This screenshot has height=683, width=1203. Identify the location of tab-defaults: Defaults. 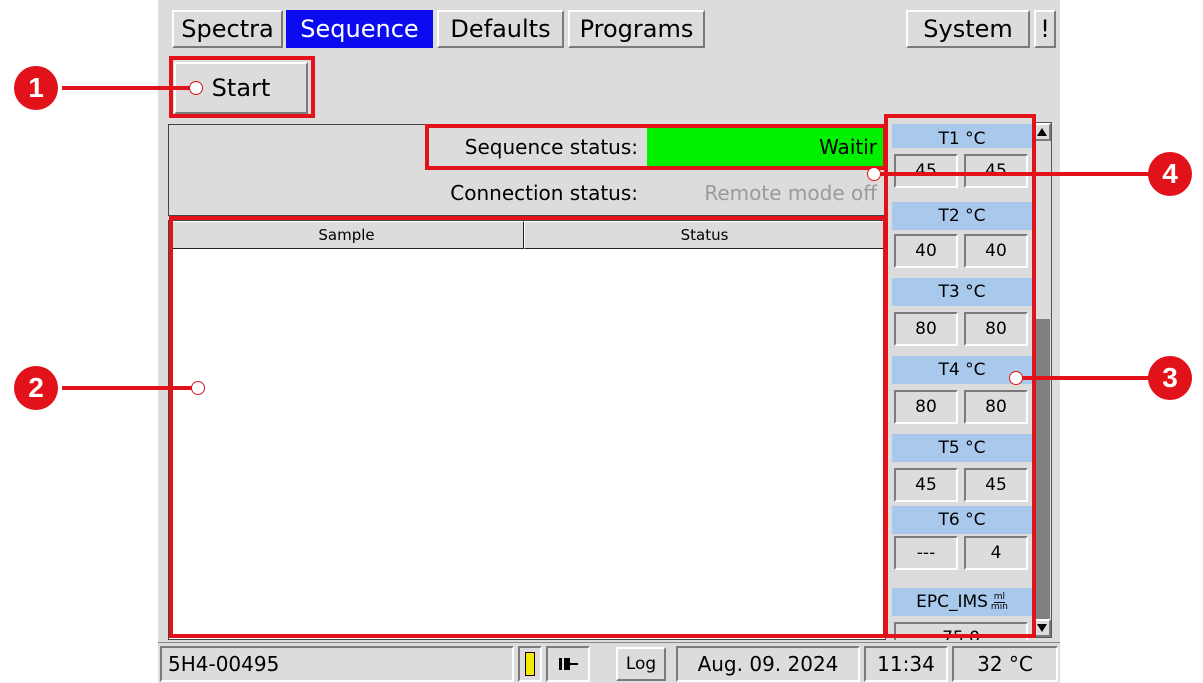
(500, 29).